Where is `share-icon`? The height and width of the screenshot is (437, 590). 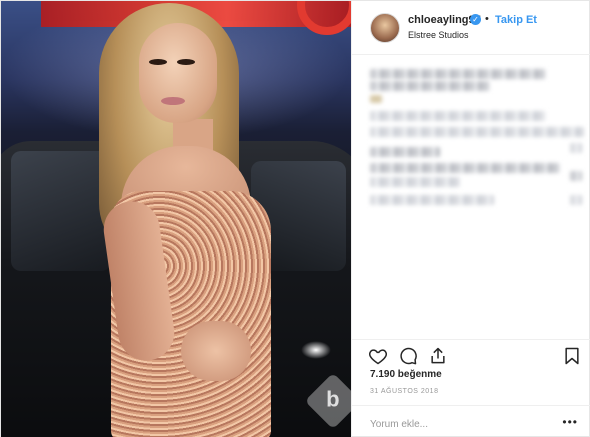
share-icon is located at coordinates (438, 356).